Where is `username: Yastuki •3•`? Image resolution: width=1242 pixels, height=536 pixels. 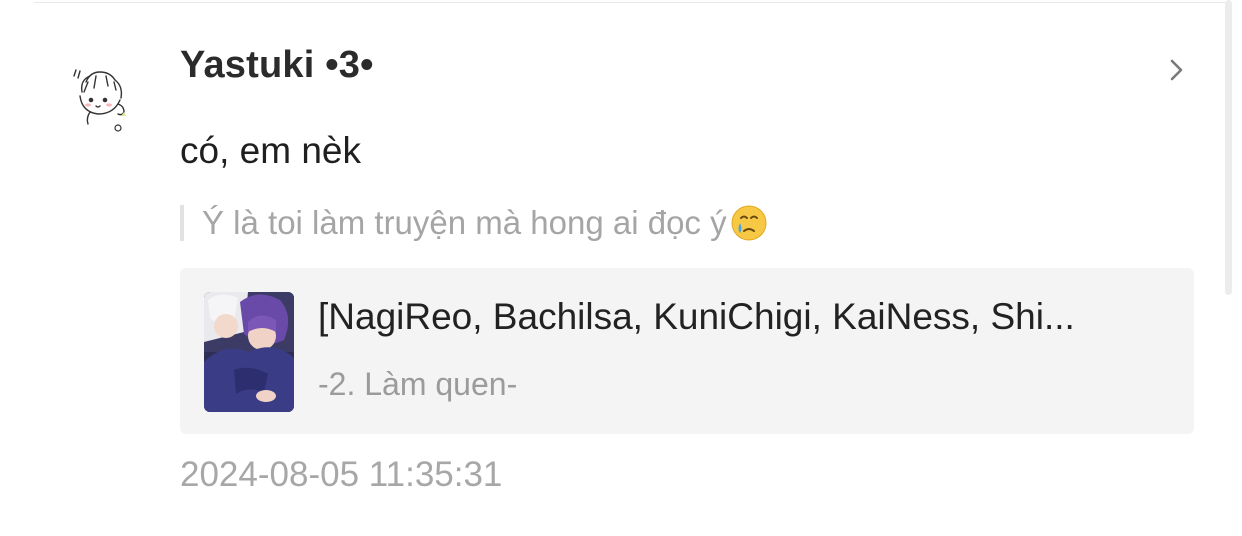 username: Yastuki •3• is located at coordinates (277, 65).